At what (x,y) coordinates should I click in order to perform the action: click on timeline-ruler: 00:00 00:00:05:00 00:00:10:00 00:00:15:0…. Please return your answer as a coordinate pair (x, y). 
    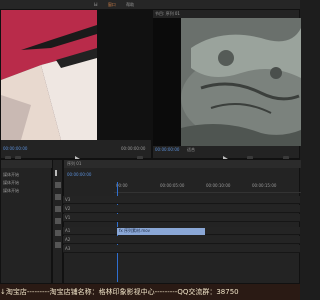
    Looking at the image, I should click on (207, 187).